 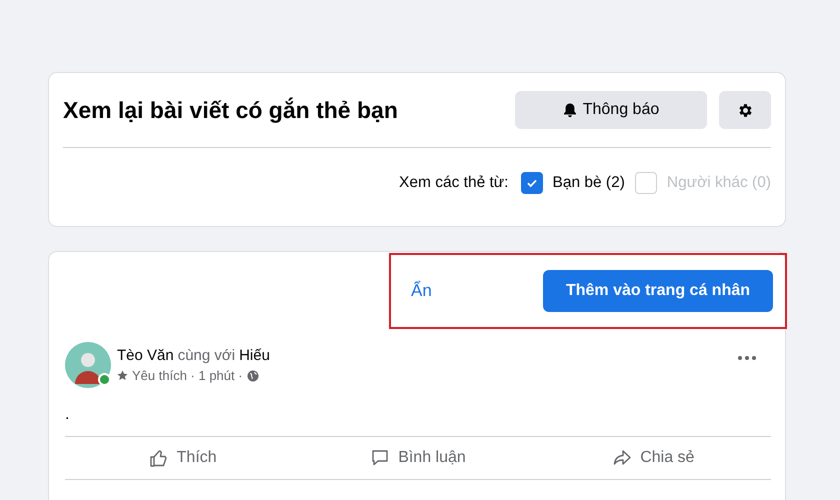 I want to click on post-action-button: Bình luận, so click(x=418, y=458).